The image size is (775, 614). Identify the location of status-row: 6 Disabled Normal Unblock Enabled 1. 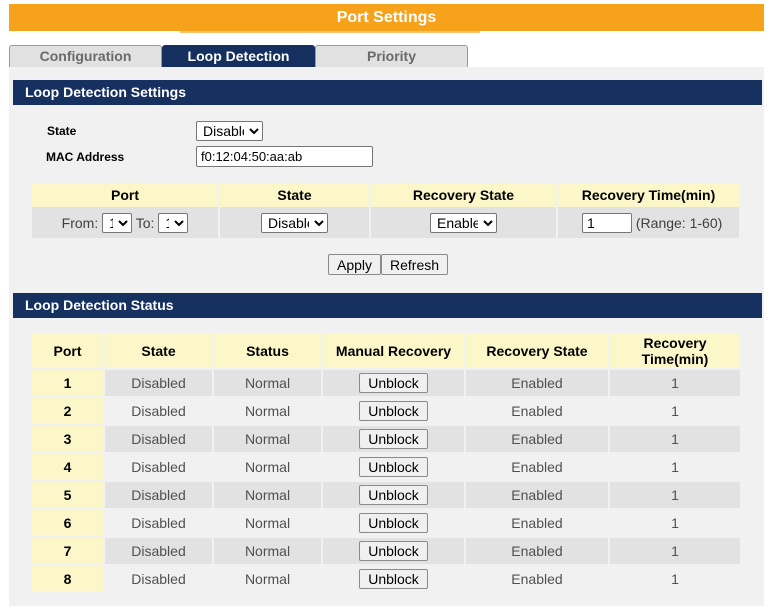
(386, 523).